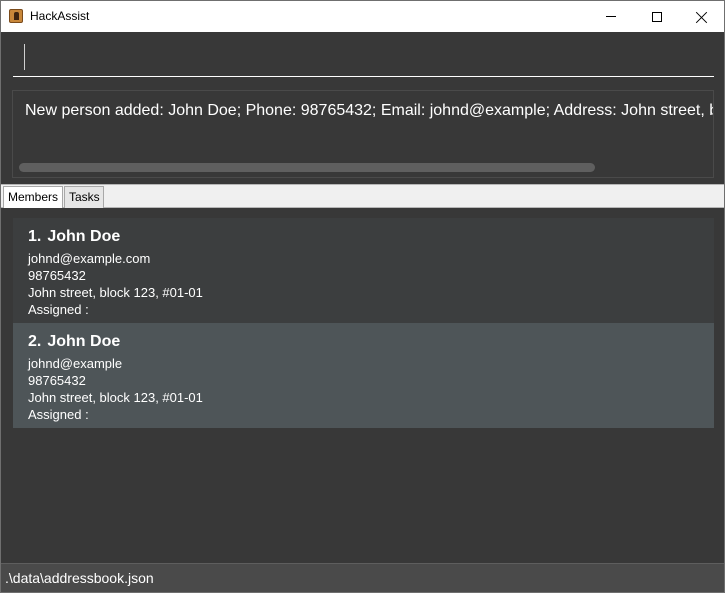 The width and height of the screenshot is (725, 593). I want to click on member-name-row: 2. John Doe, so click(363, 341).